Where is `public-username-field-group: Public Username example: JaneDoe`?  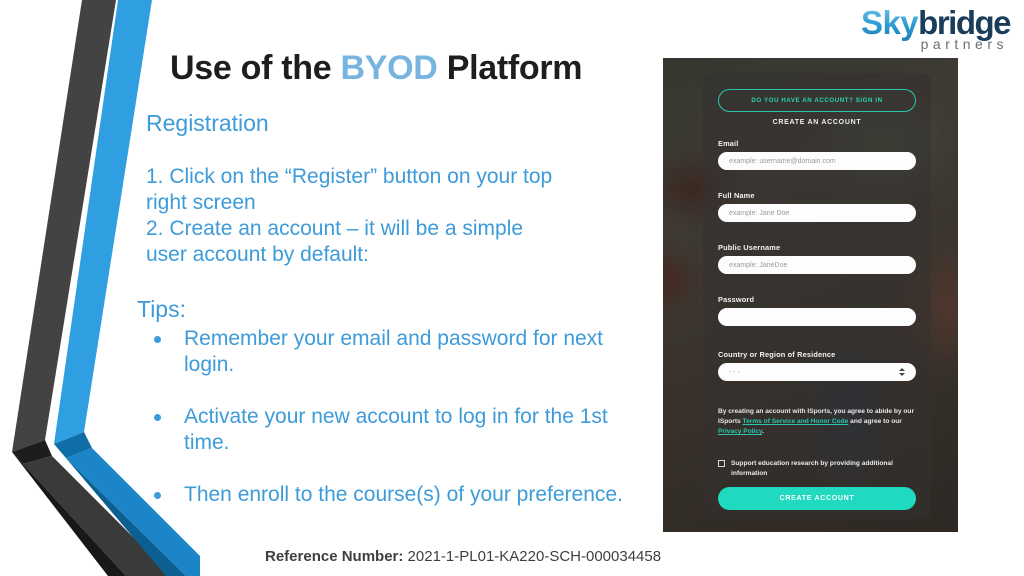
public-username-field-group: Public Username example: JaneDoe is located at coordinates (817, 258).